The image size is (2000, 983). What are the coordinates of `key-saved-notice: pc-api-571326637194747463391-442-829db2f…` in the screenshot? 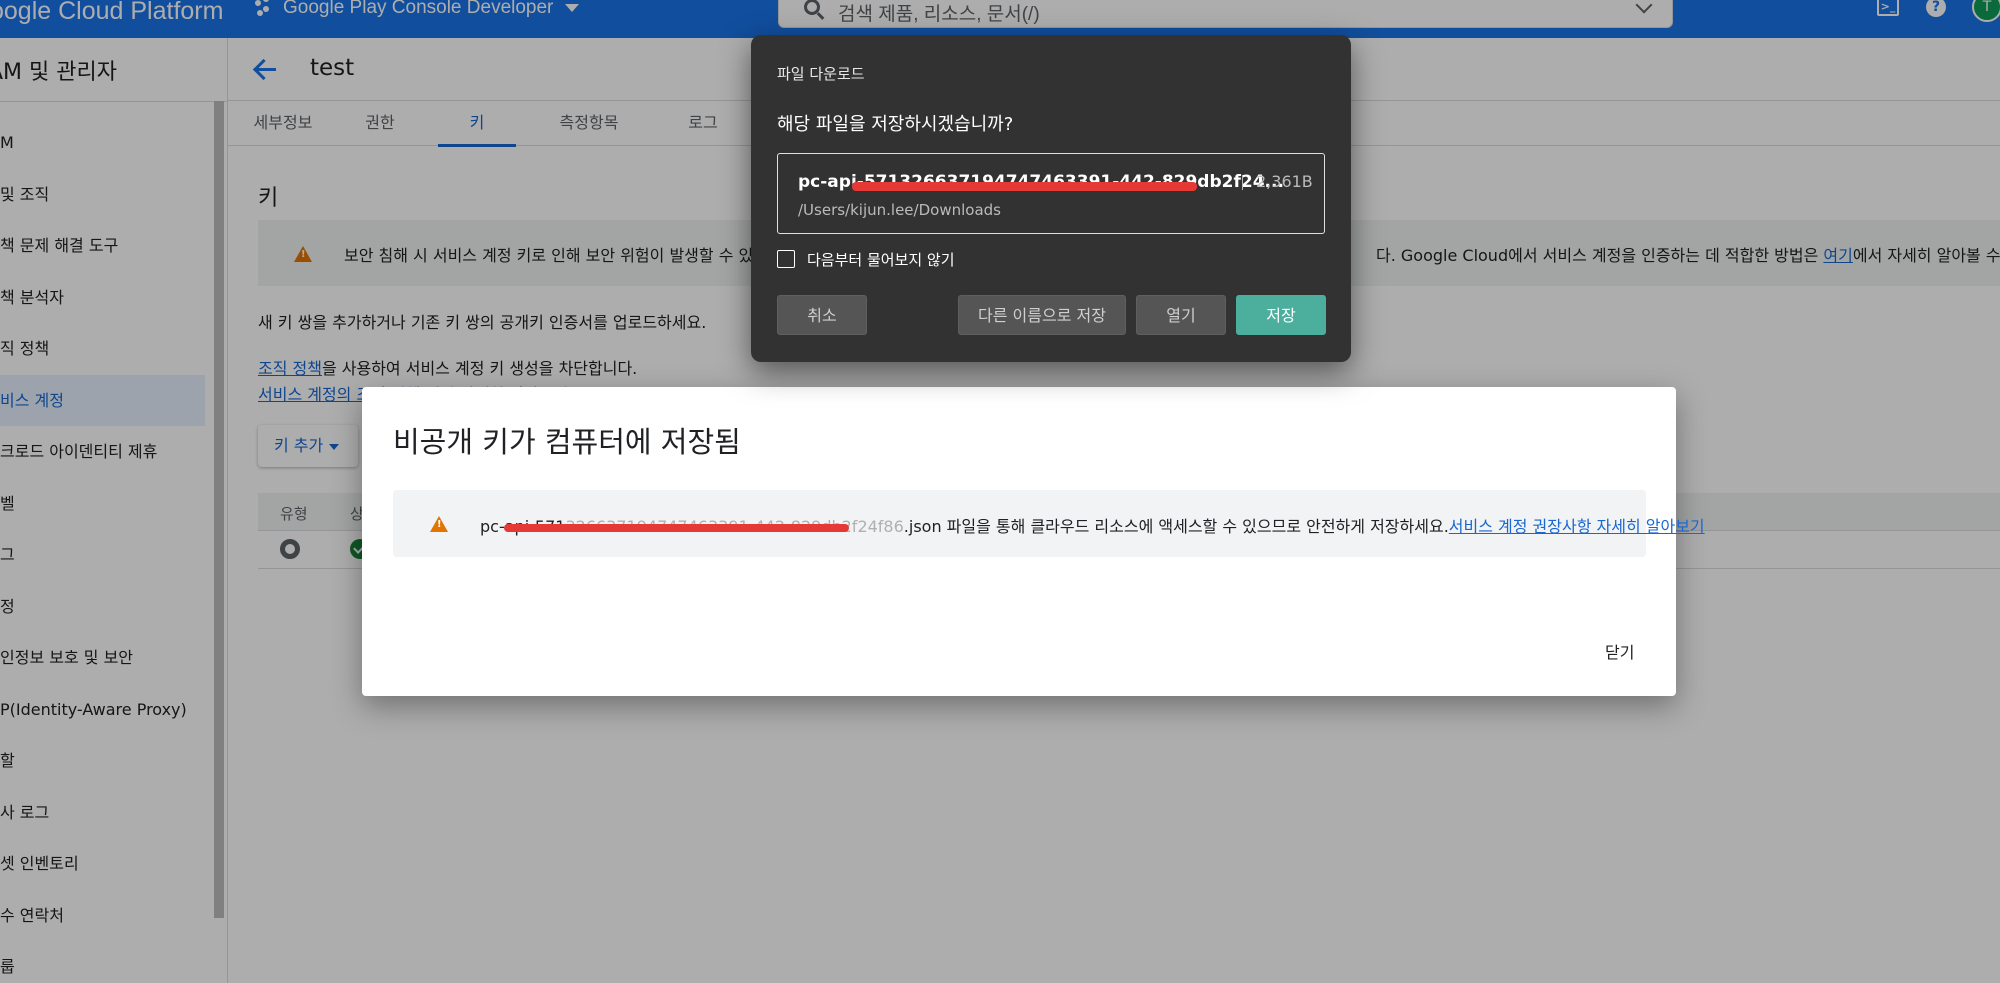 It's located at (1049, 523).